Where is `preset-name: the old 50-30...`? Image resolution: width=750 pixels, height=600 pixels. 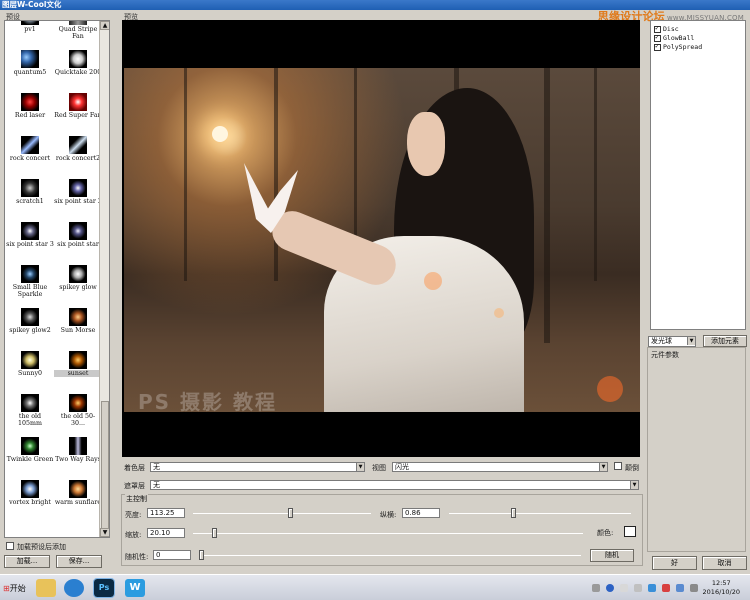 preset-name: the old 50-30... is located at coordinates (78, 420).